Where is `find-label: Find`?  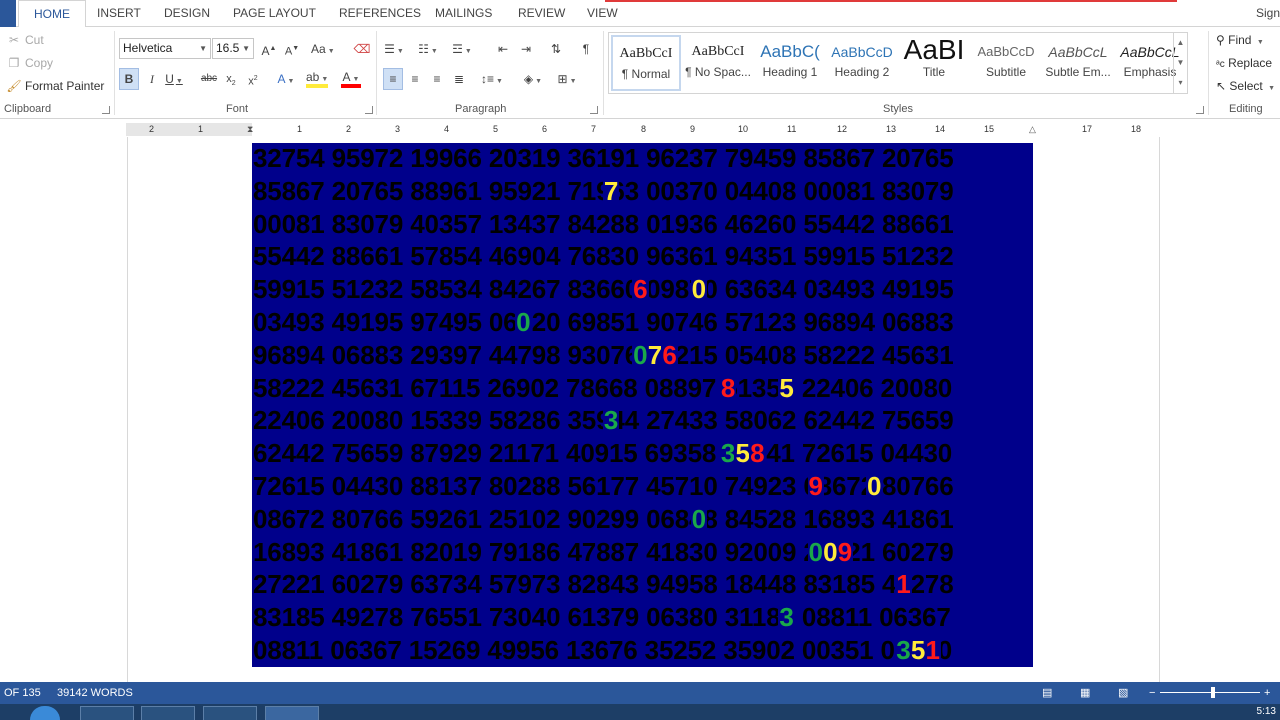 find-label: Find is located at coordinates (1240, 40).